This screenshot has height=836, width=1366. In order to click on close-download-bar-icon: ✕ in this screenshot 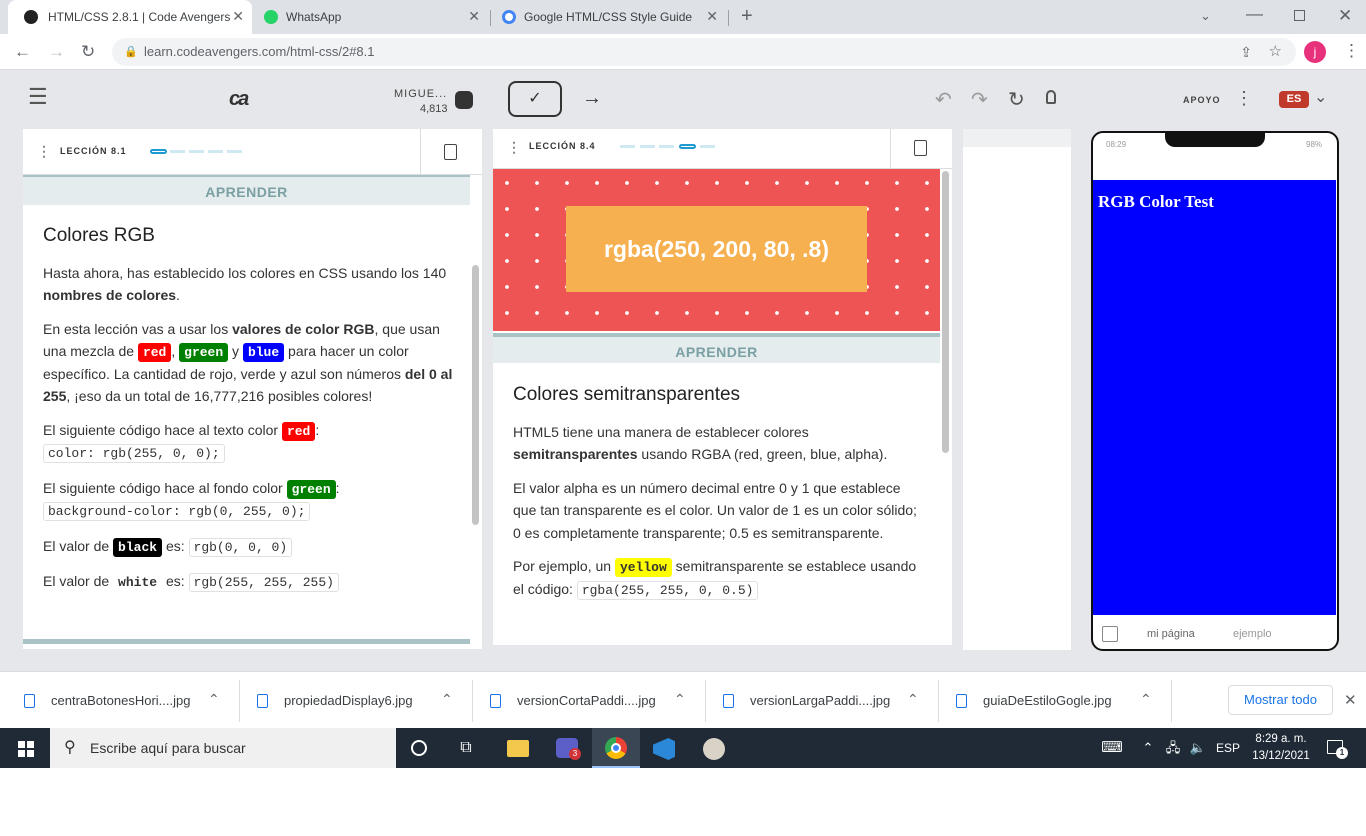, I will do `click(1350, 700)`.